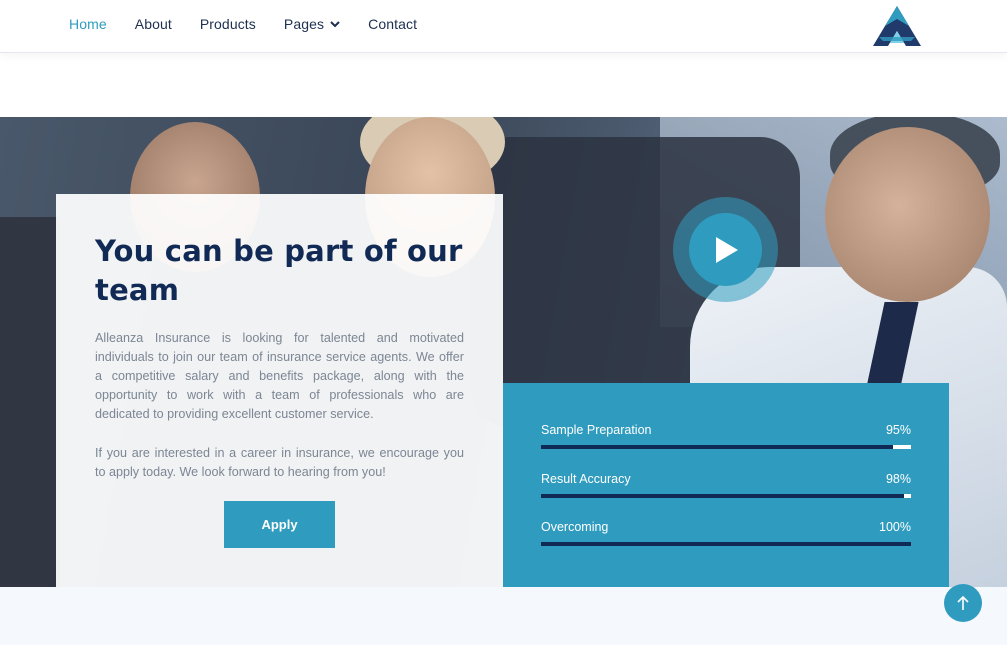  What do you see at coordinates (503, 616) in the screenshot?
I see `next-section` at bounding box center [503, 616].